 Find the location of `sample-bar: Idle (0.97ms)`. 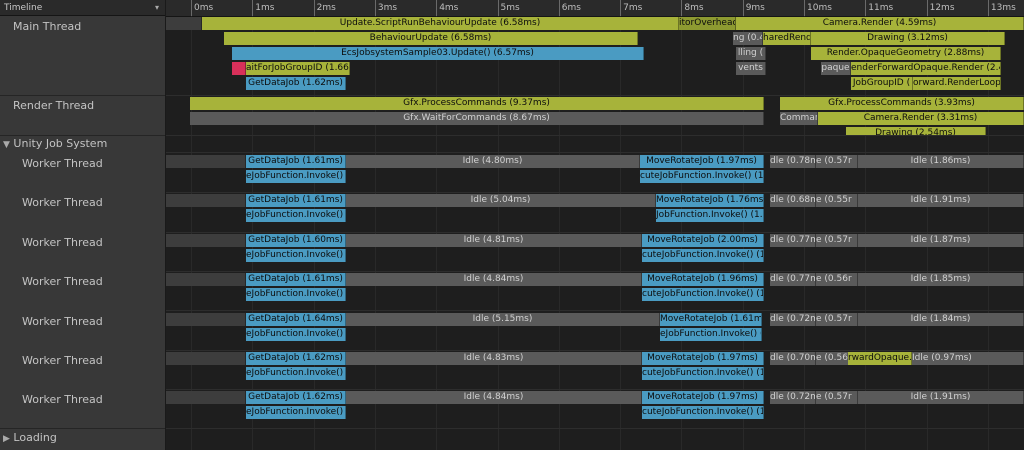

sample-bar: Idle (0.97ms) is located at coordinates (968, 358).